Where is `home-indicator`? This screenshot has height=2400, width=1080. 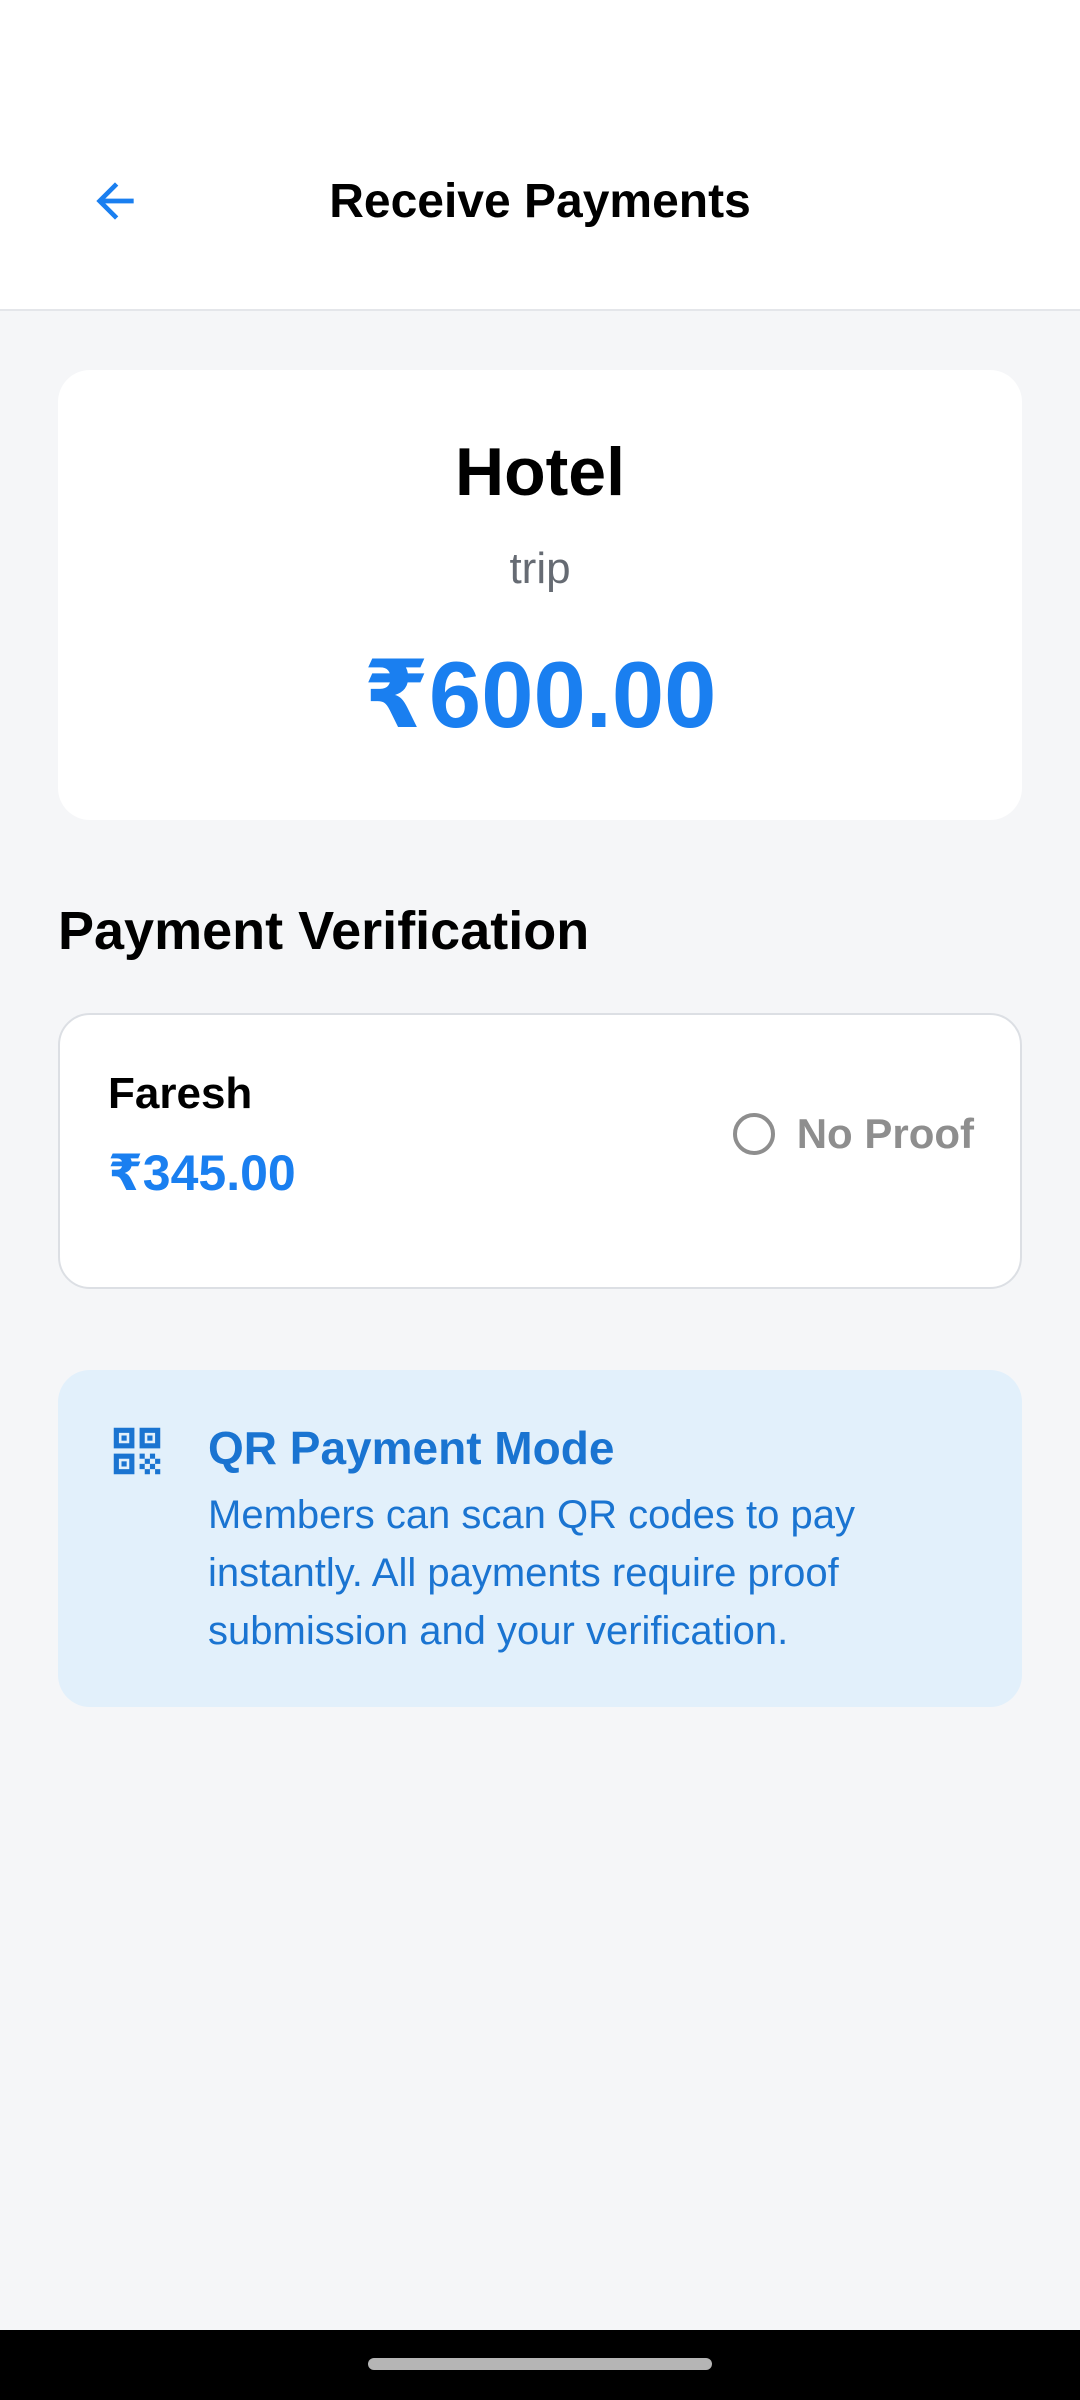
home-indicator is located at coordinates (540, 2364).